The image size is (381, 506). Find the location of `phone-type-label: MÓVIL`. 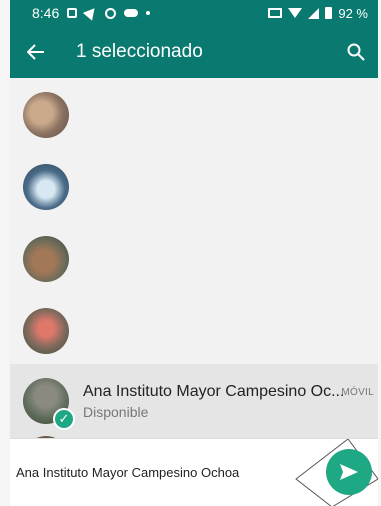

phone-type-label: MÓVIL is located at coordinates (357, 392).